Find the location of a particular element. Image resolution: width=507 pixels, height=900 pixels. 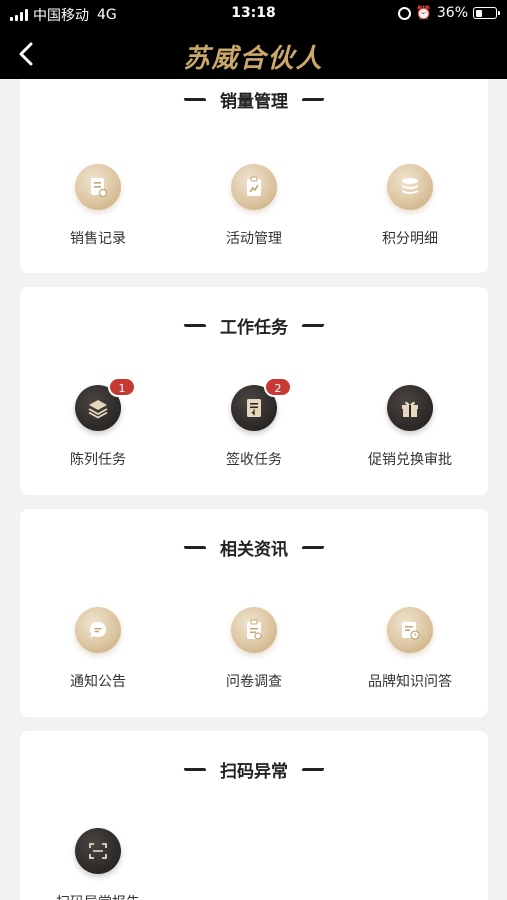

section-title: 销量管理 is located at coordinates (254, 99).